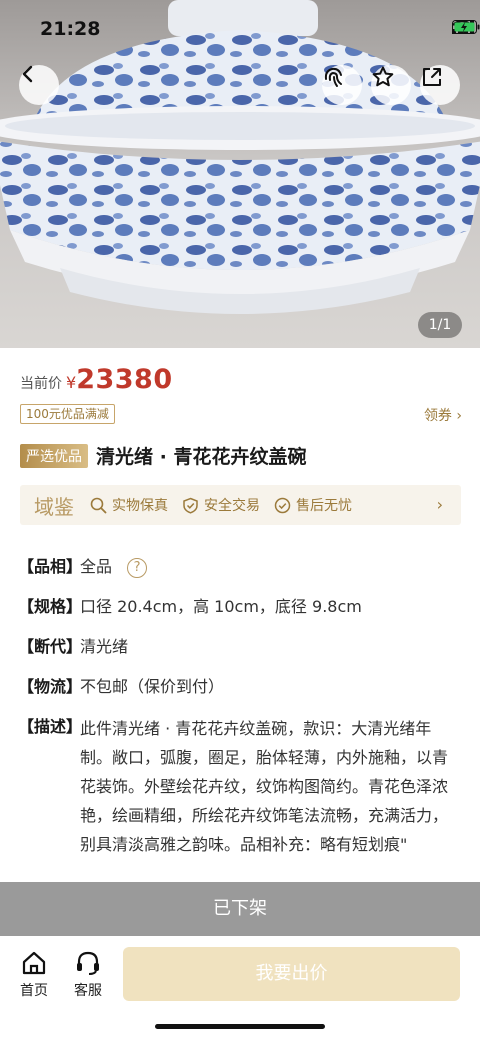 The image size is (480, 1039). I want to click on back-button, so click(39, 85).